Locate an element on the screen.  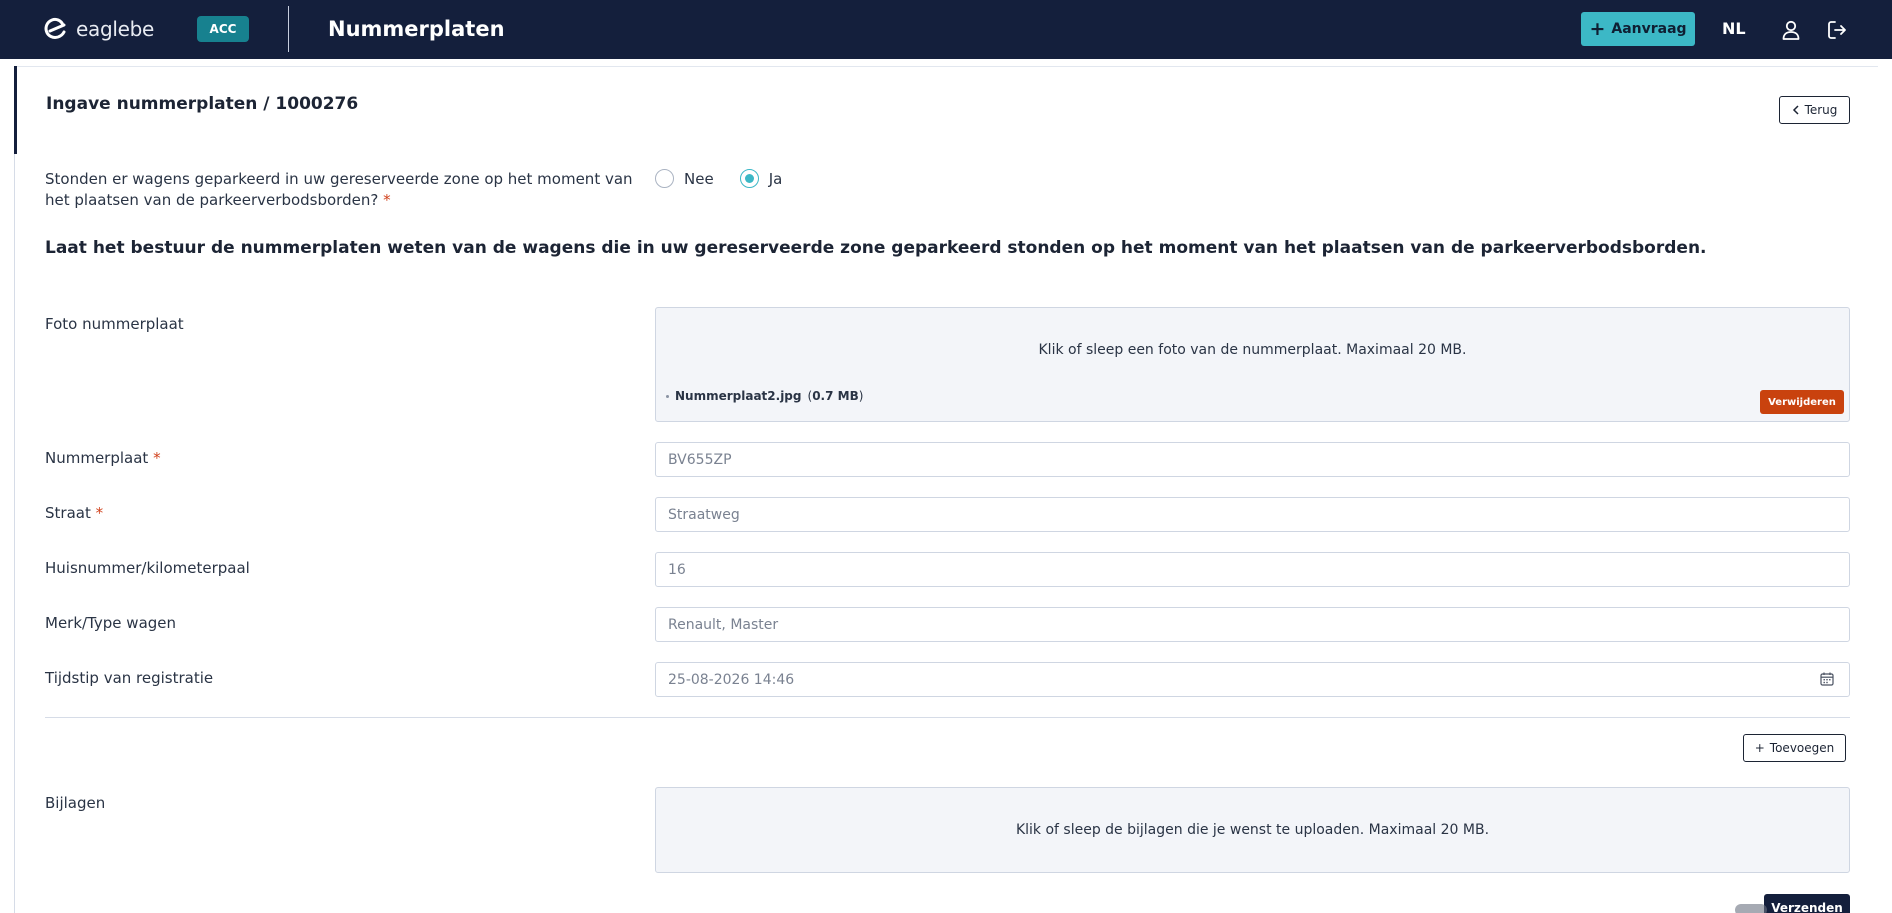
file-bullet is located at coordinates (667, 396).